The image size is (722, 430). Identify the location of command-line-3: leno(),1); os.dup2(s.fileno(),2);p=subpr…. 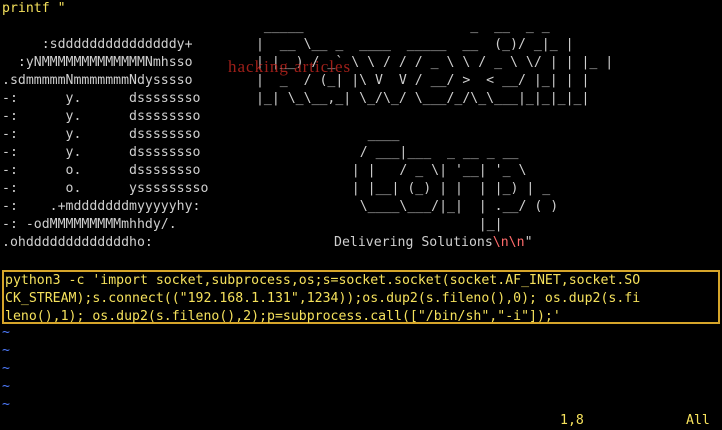
(283, 317).